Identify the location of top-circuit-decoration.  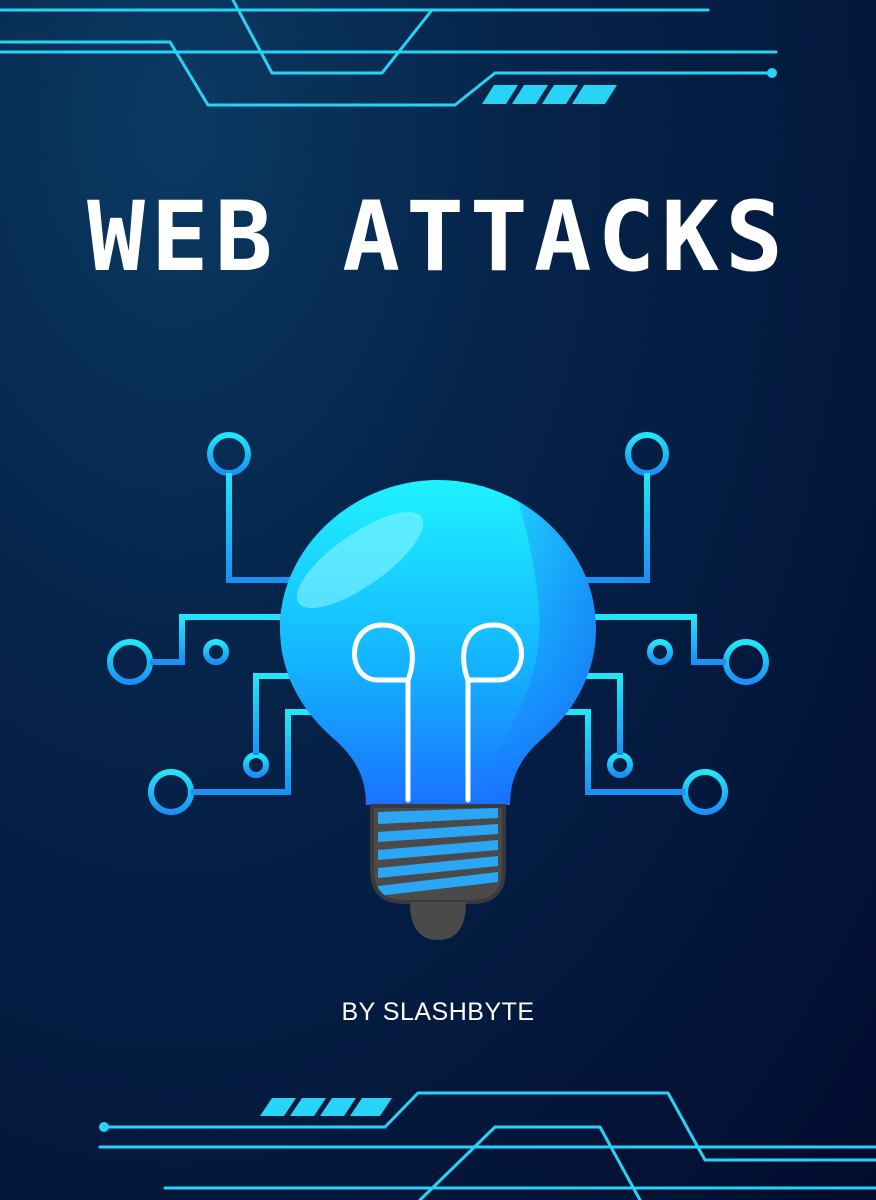
(389, 53).